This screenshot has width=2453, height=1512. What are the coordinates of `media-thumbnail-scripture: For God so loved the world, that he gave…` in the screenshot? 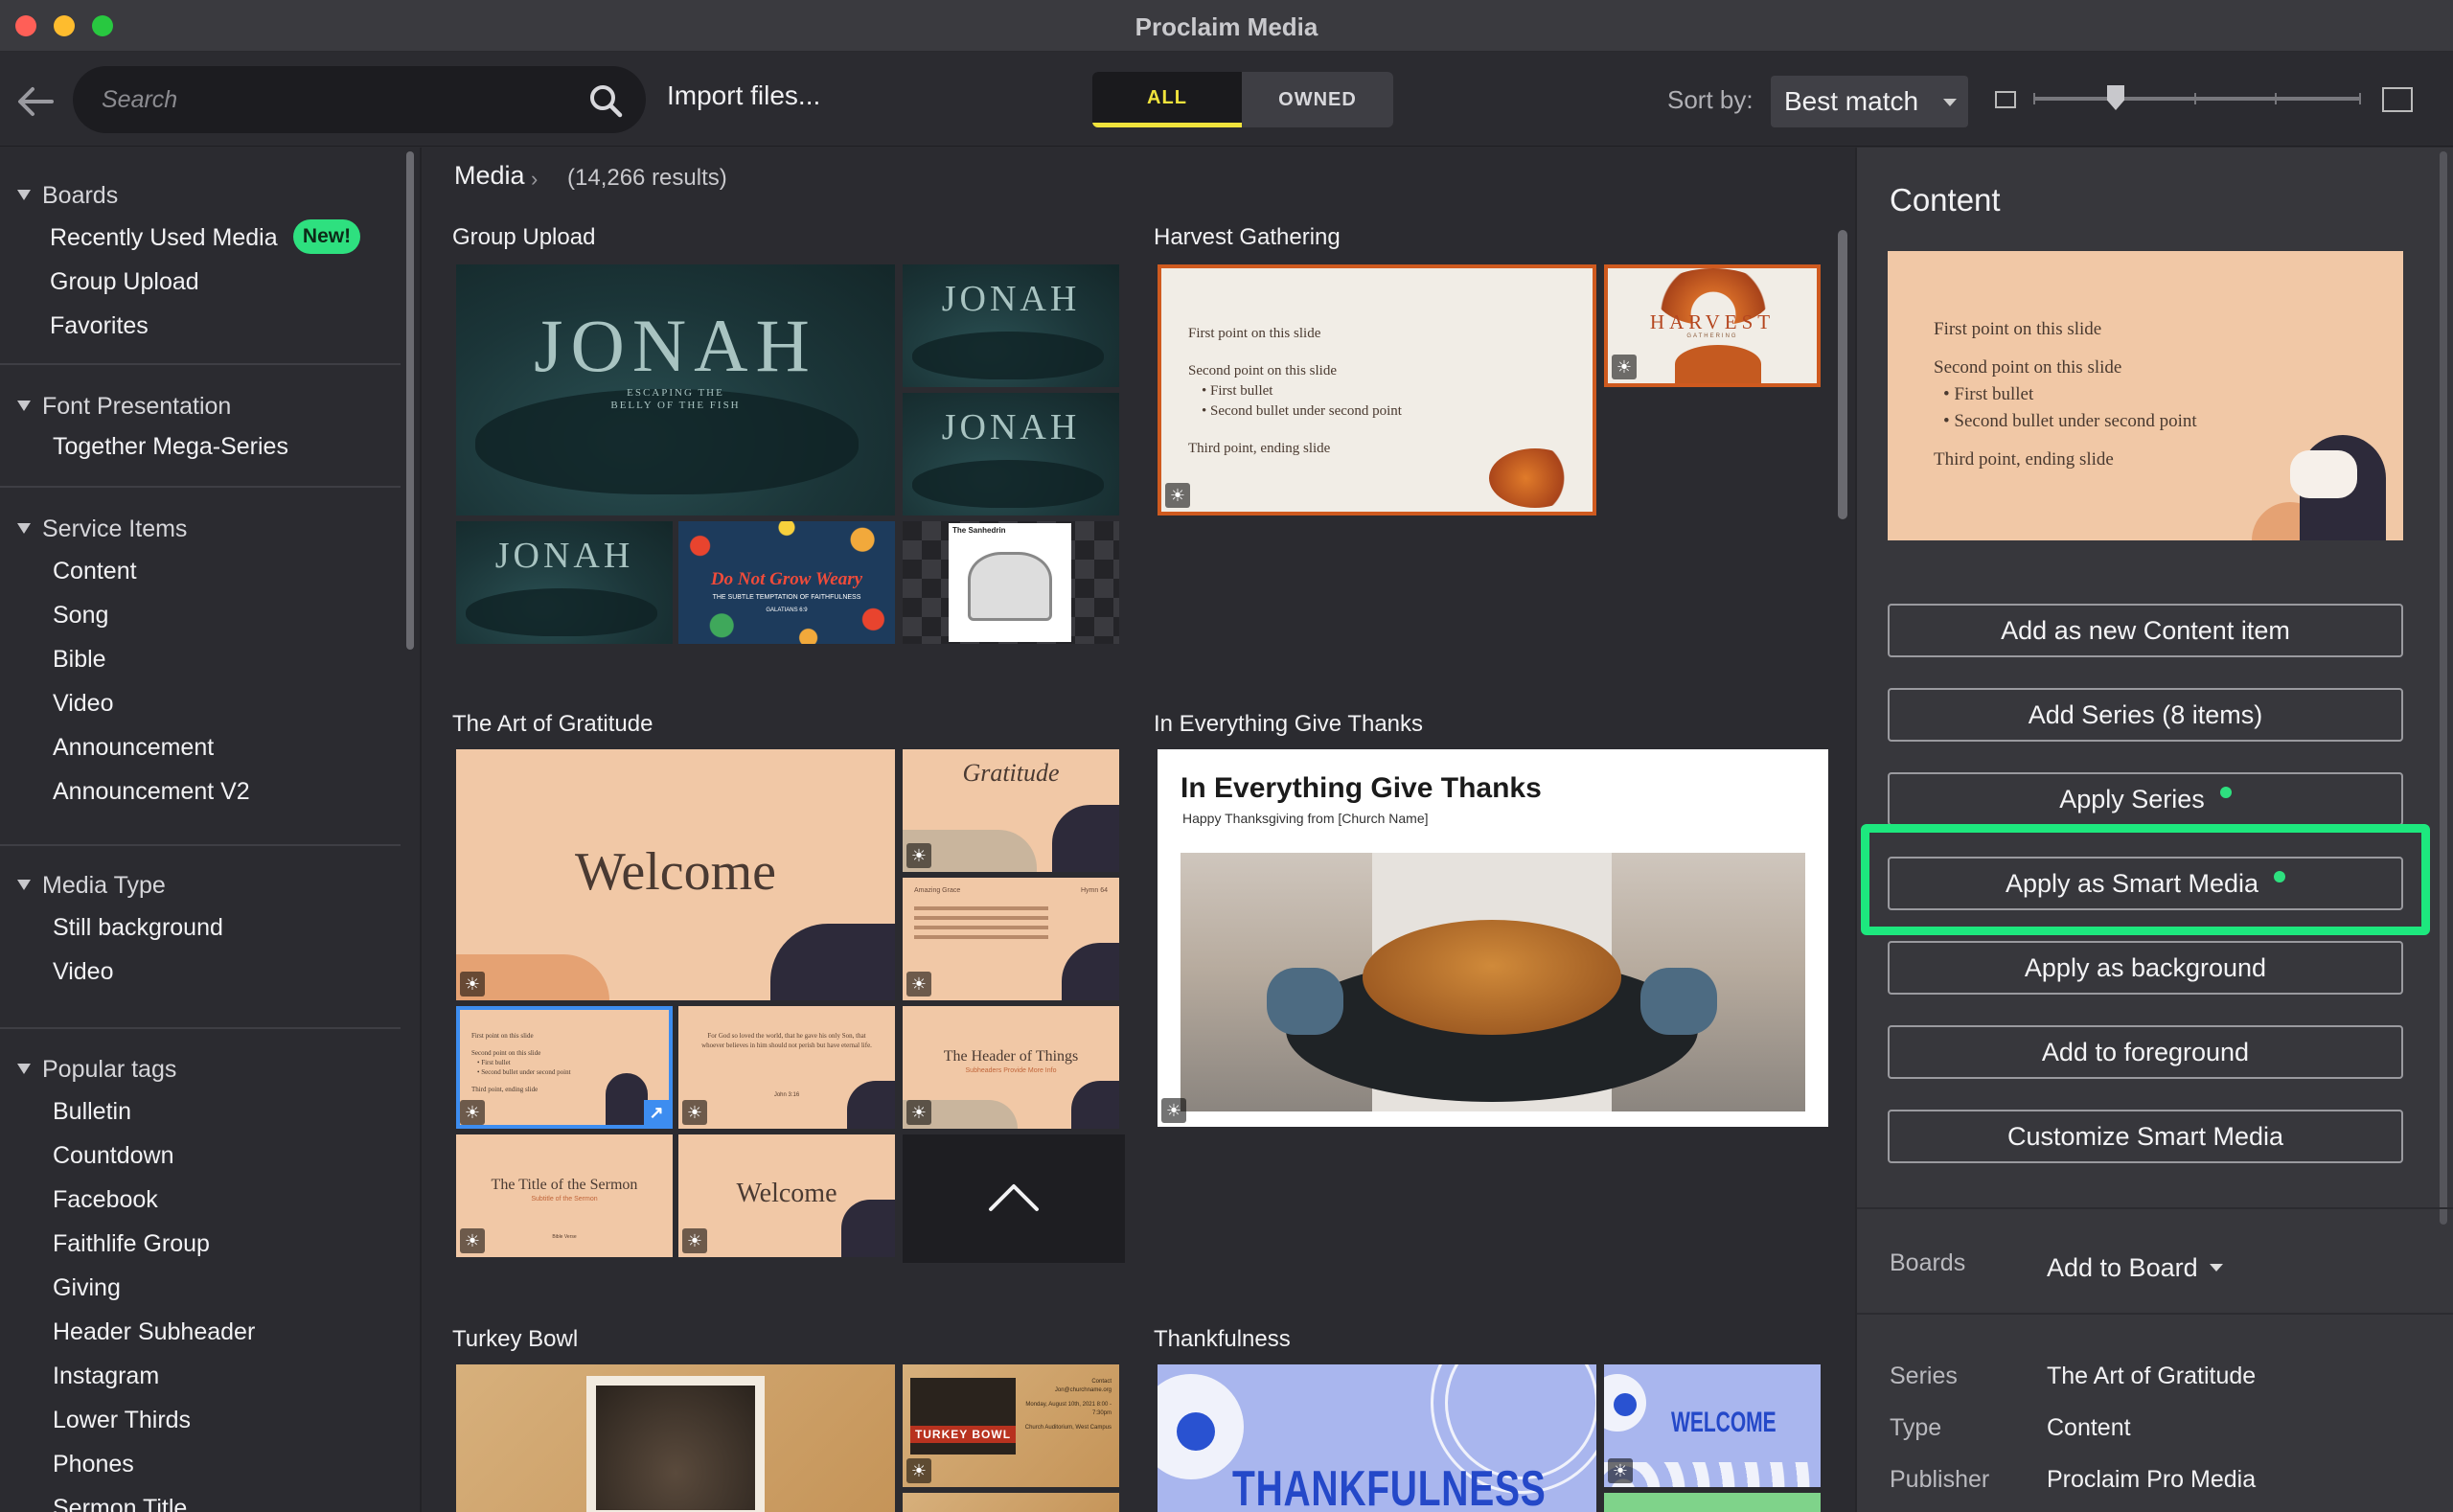 It's located at (787, 1068).